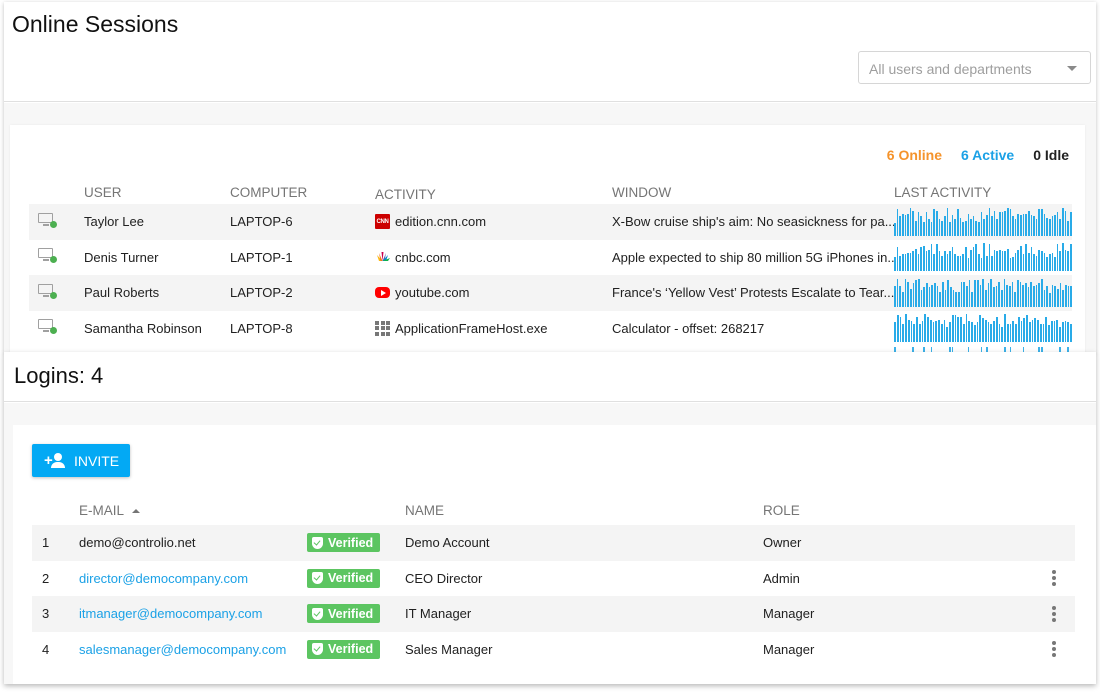 The width and height of the screenshot is (1100, 692). What do you see at coordinates (974, 67) in the screenshot?
I see `users-departments-select: All users and departments` at bounding box center [974, 67].